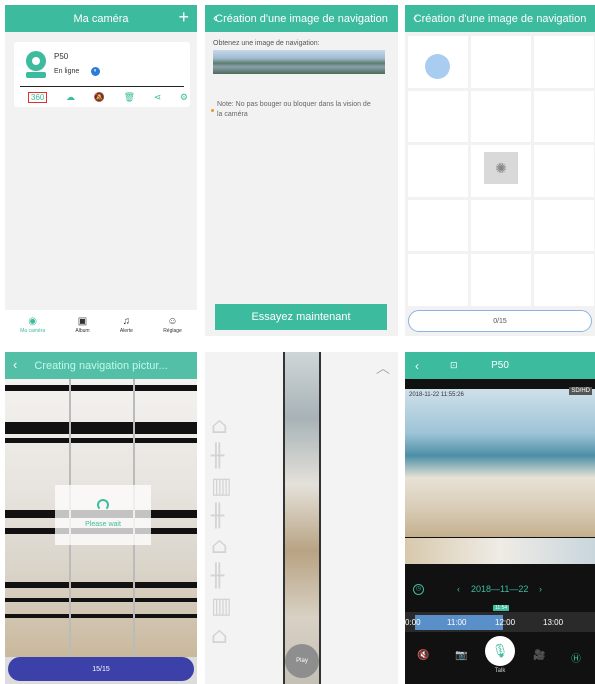 This screenshot has height=684, width=595. Describe the element at coordinates (99, 97) in the screenshot. I see `bell-off-icon: 🔕` at that location.